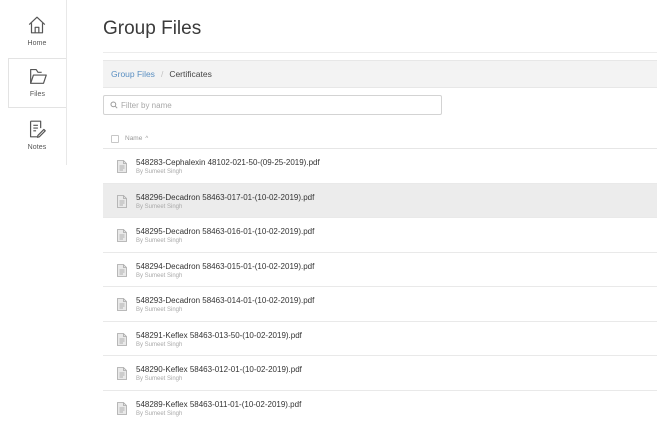 This screenshot has width=657, height=422. What do you see at coordinates (33, 211) in the screenshot?
I see `left-nav-rail: Home Files Notes` at bounding box center [33, 211].